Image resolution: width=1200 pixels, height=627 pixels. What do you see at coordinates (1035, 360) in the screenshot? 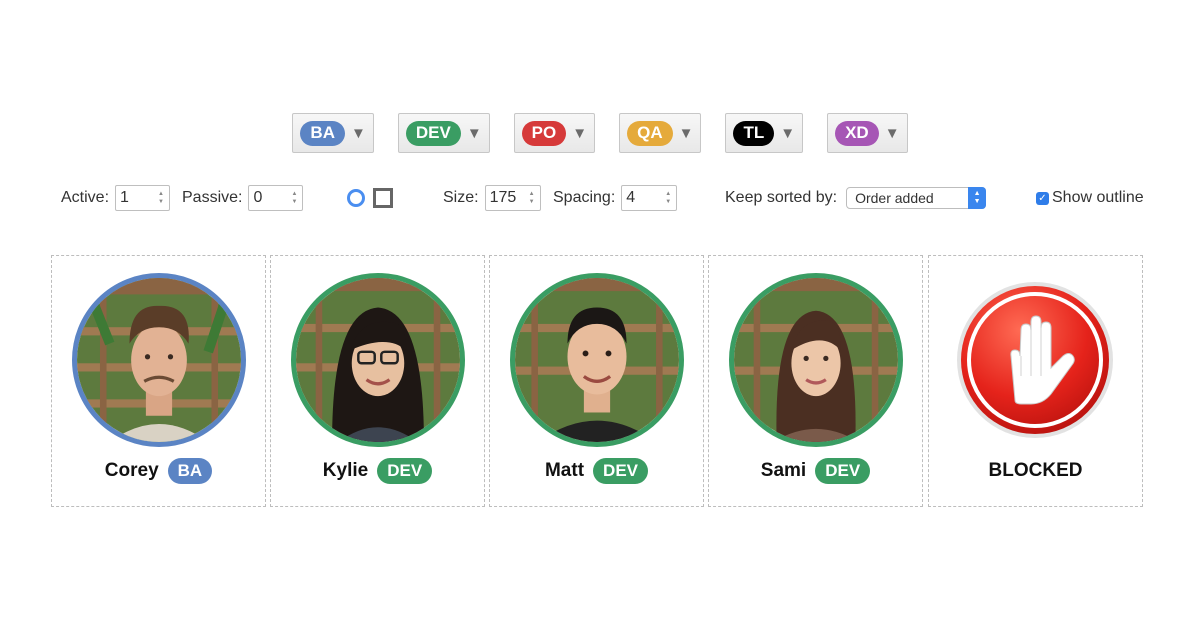
I see `stop-hand-icon` at bounding box center [1035, 360].